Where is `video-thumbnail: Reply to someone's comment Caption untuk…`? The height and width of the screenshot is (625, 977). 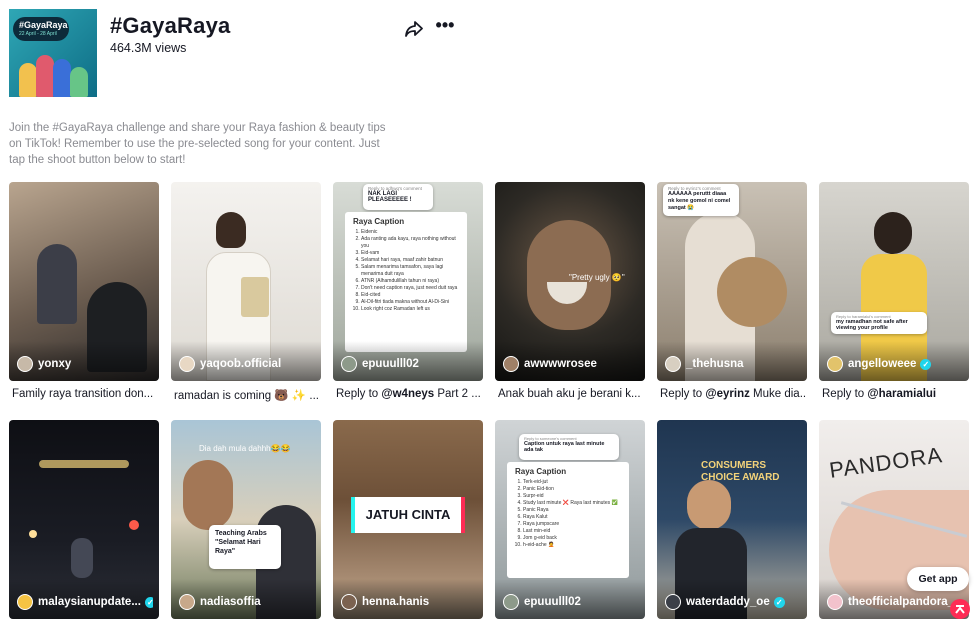
video-thumbnail: Reply to someone's comment Caption untuk… is located at coordinates (570, 519).